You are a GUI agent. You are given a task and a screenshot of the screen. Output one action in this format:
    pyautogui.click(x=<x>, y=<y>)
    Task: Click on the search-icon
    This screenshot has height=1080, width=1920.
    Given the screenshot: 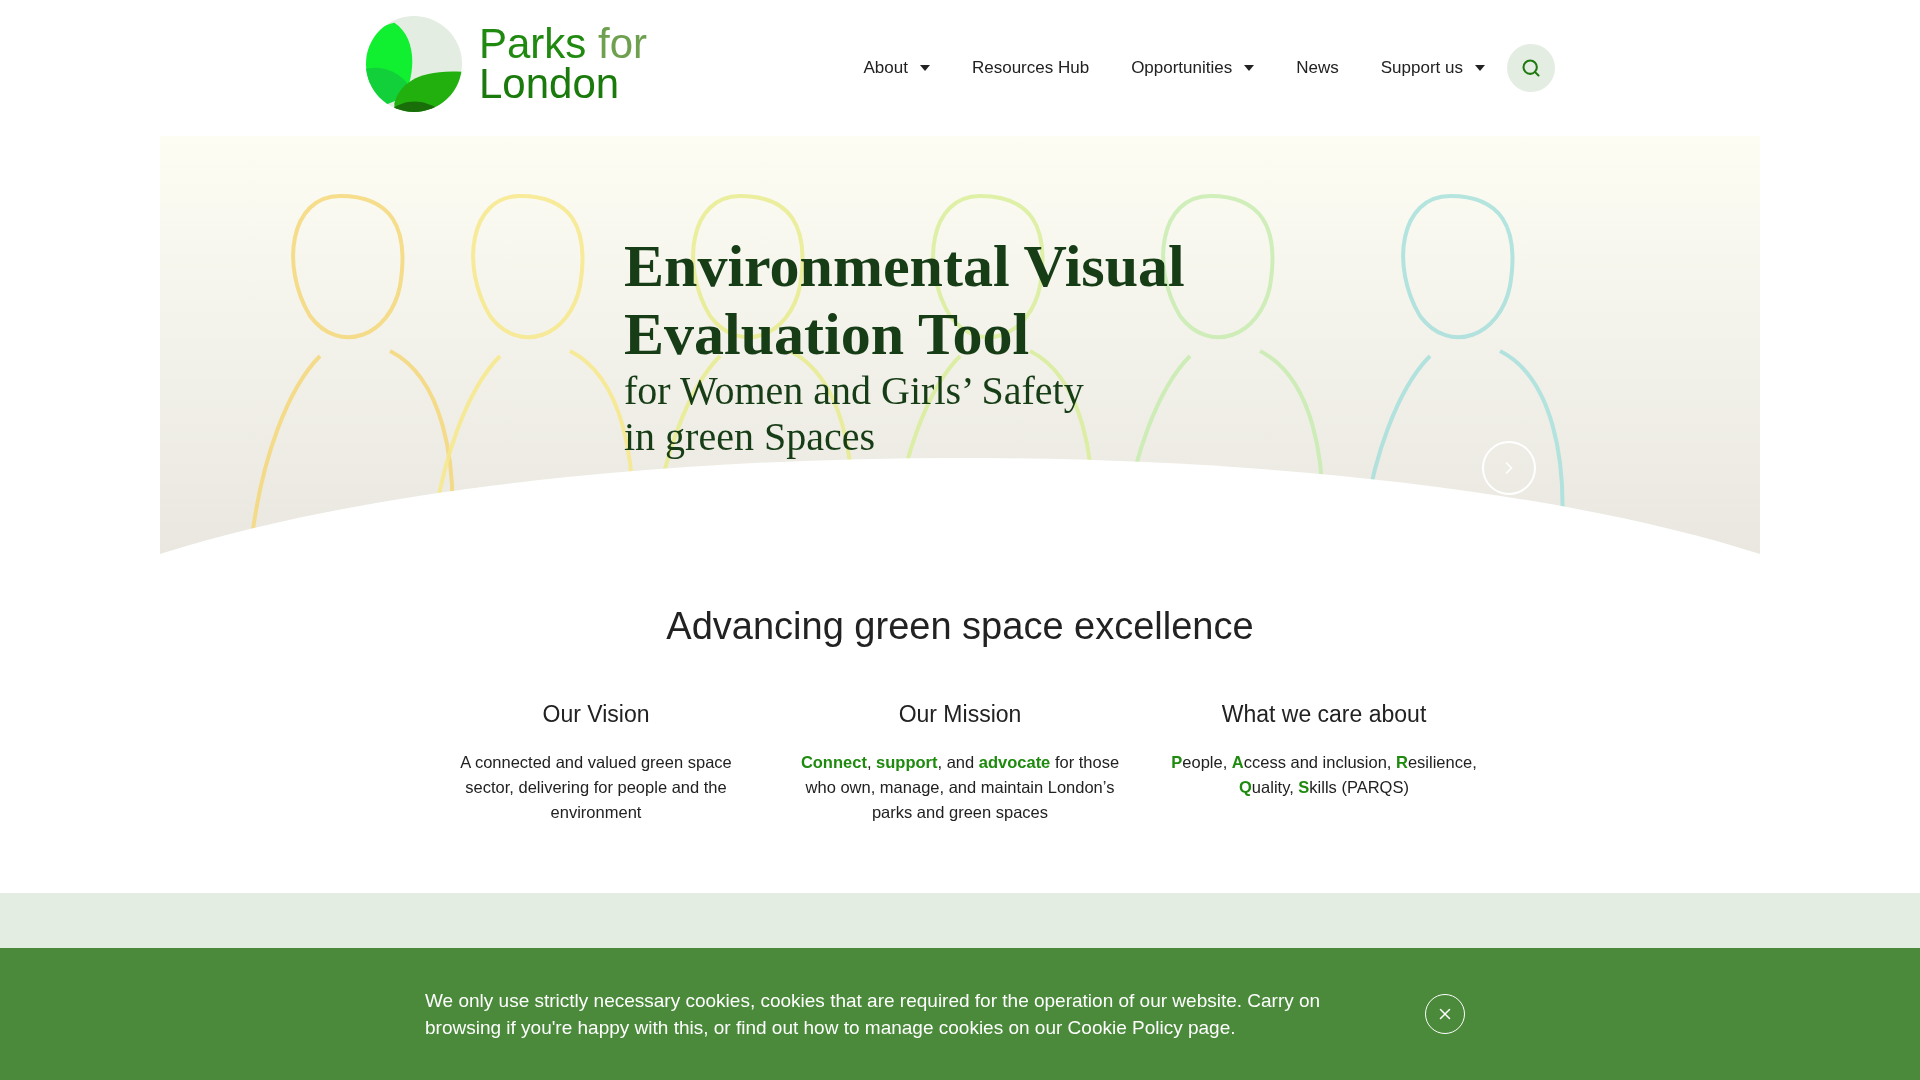 What is the action you would take?
    pyautogui.click(x=1531, y=68)
    